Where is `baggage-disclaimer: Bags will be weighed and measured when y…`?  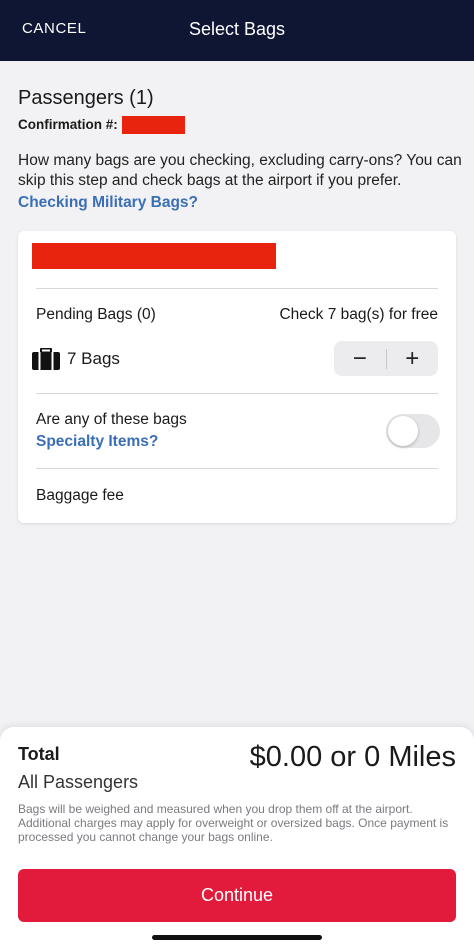 baggage-disclaimer: Bags will be weighed and measured when y… is located at coordinates (233, 823).